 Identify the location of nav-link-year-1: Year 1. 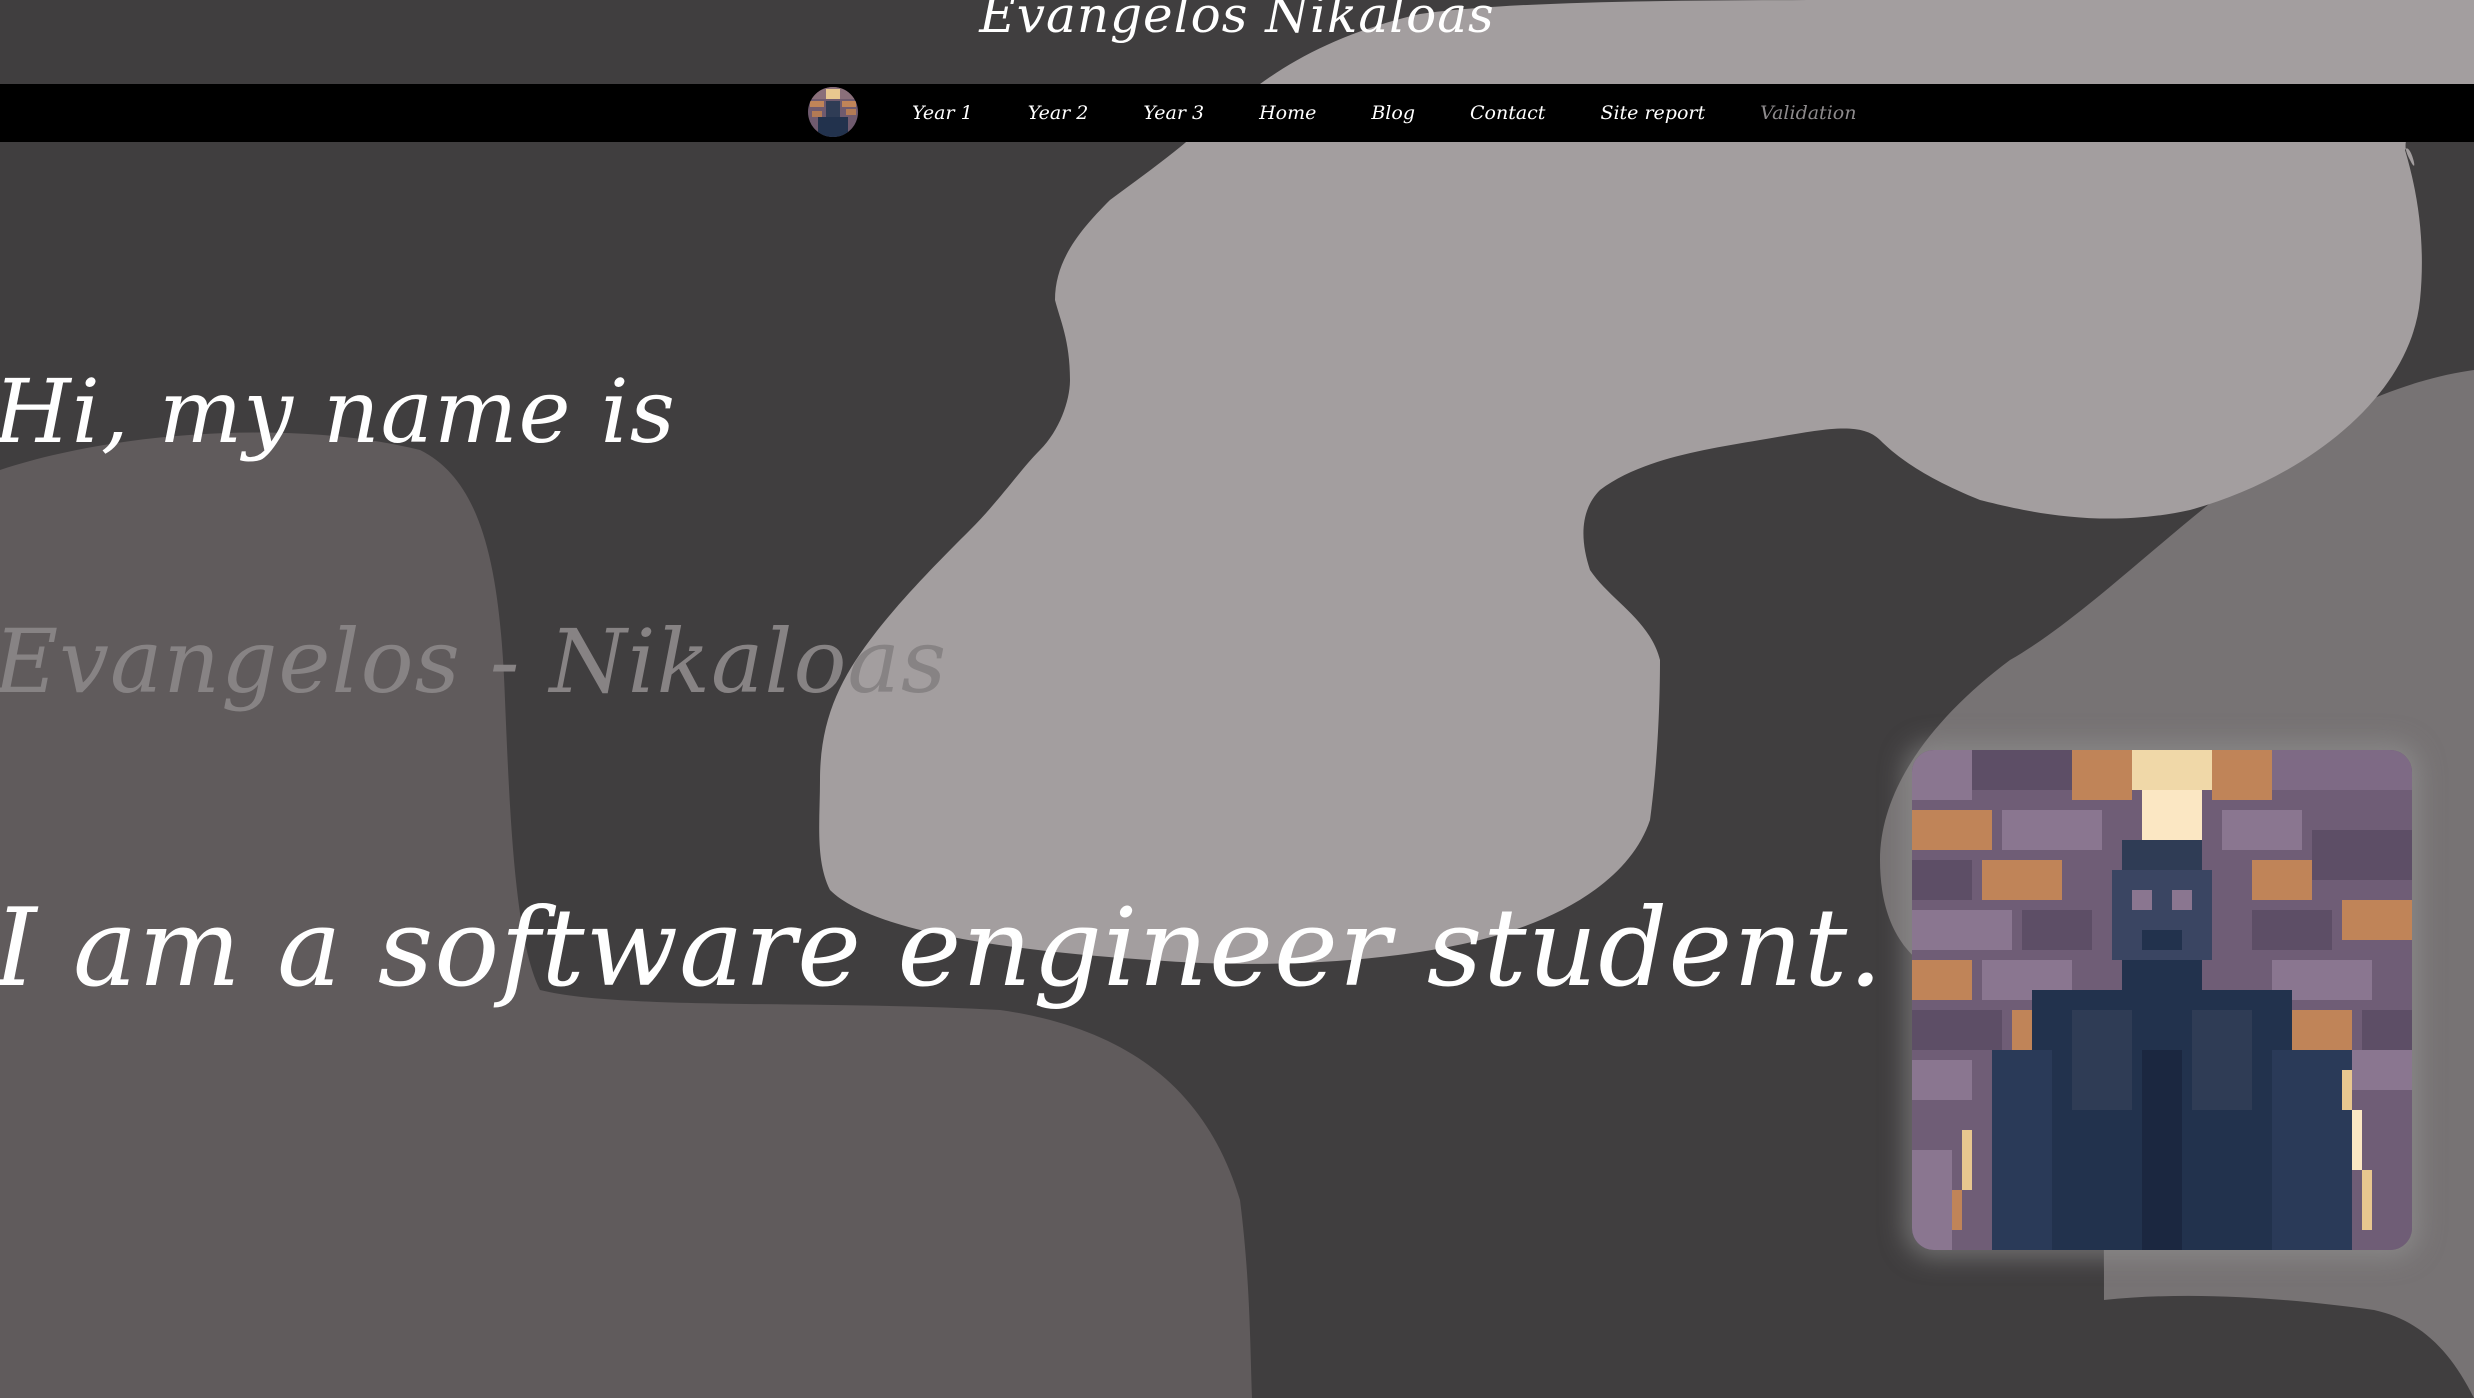
(942, 113).